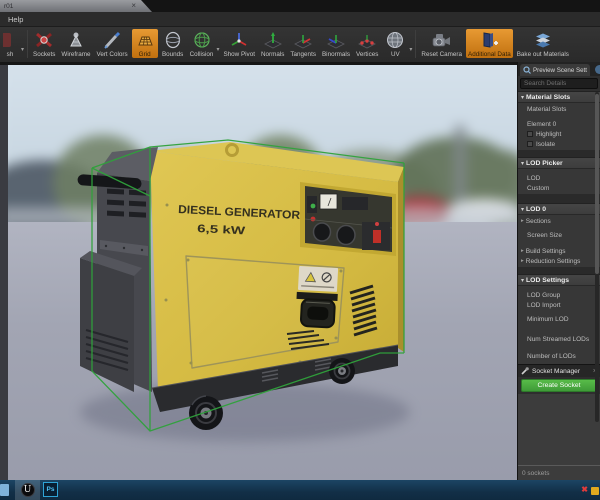 This screenshot has height=500, width=600. I want to click on panel-display, so click(355, 203).